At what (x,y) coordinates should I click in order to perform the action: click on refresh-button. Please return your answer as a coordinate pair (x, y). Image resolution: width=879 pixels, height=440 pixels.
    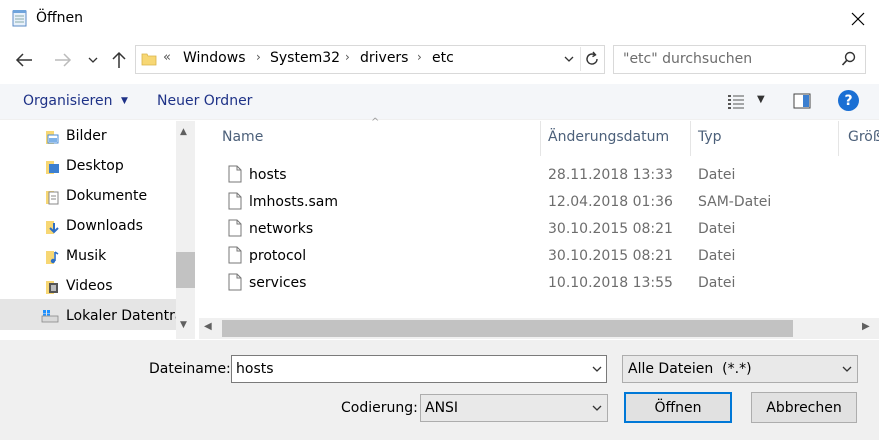
    Looking at the image, I should click on (591, 59).